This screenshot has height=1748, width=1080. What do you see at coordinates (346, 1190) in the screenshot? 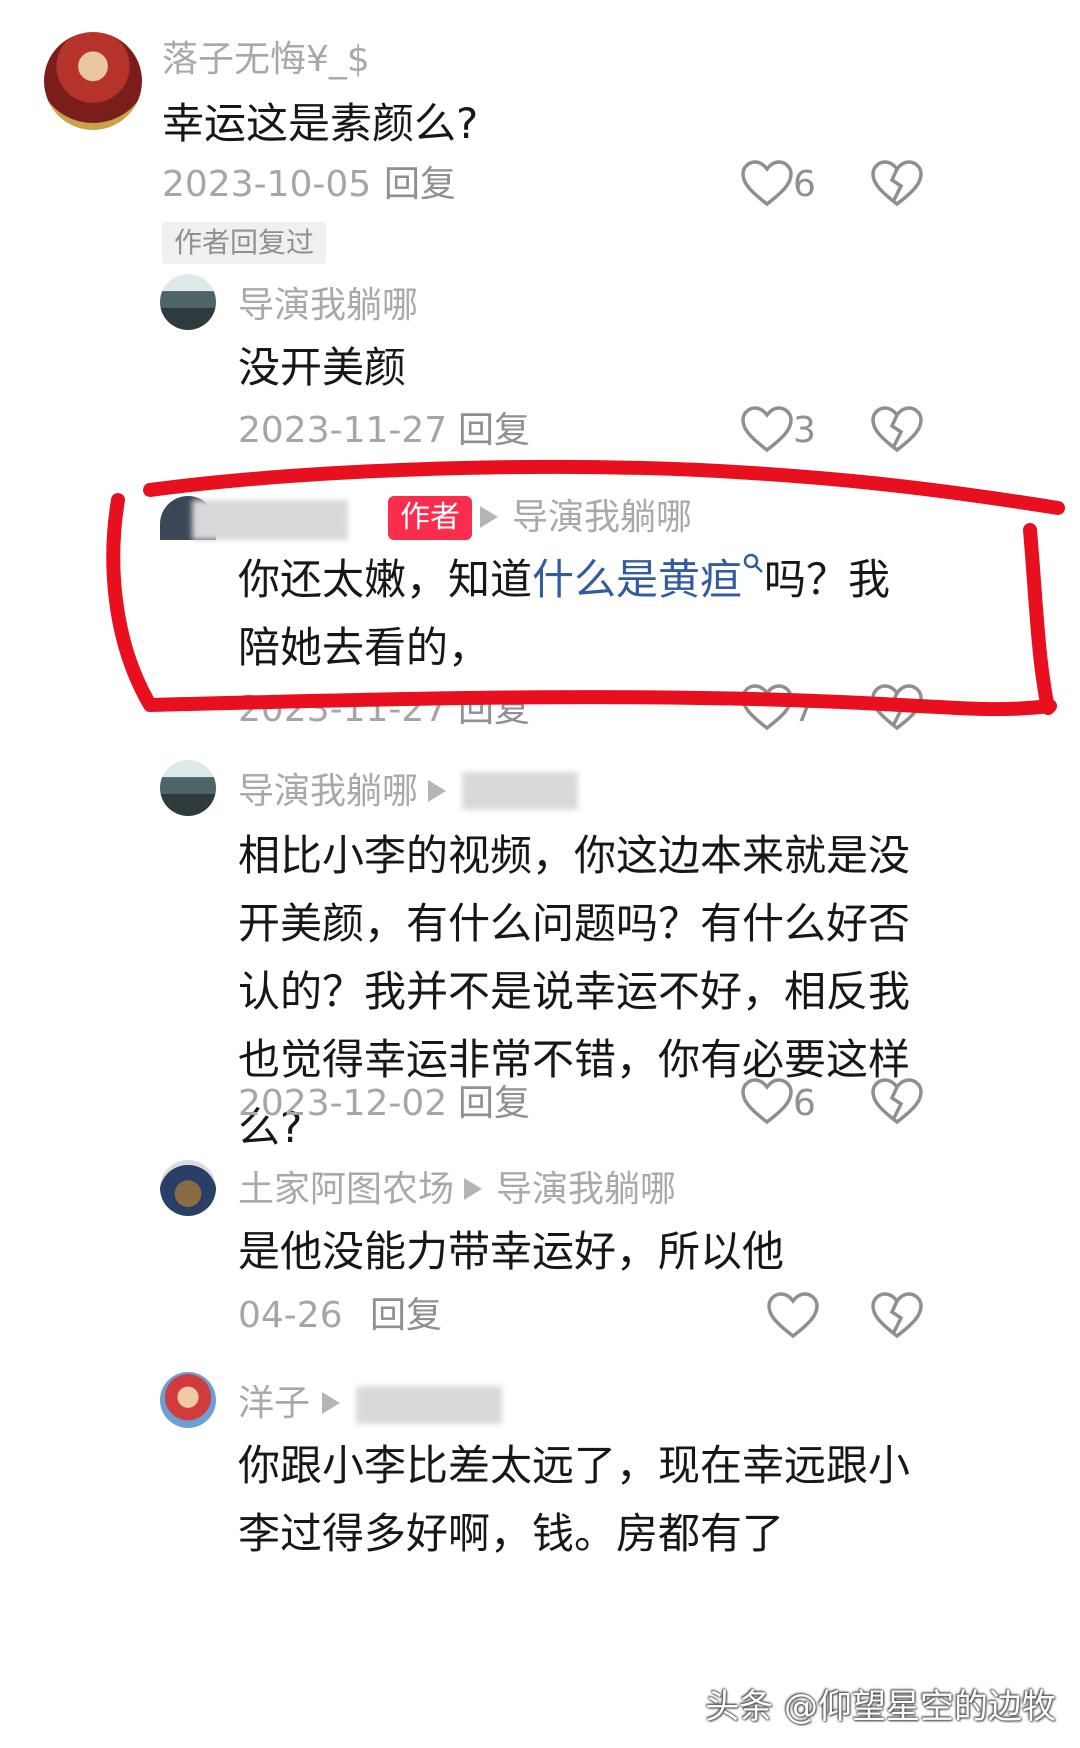
I see `comment-username: 土家阿图农场` at bounding box center [346, 1190].